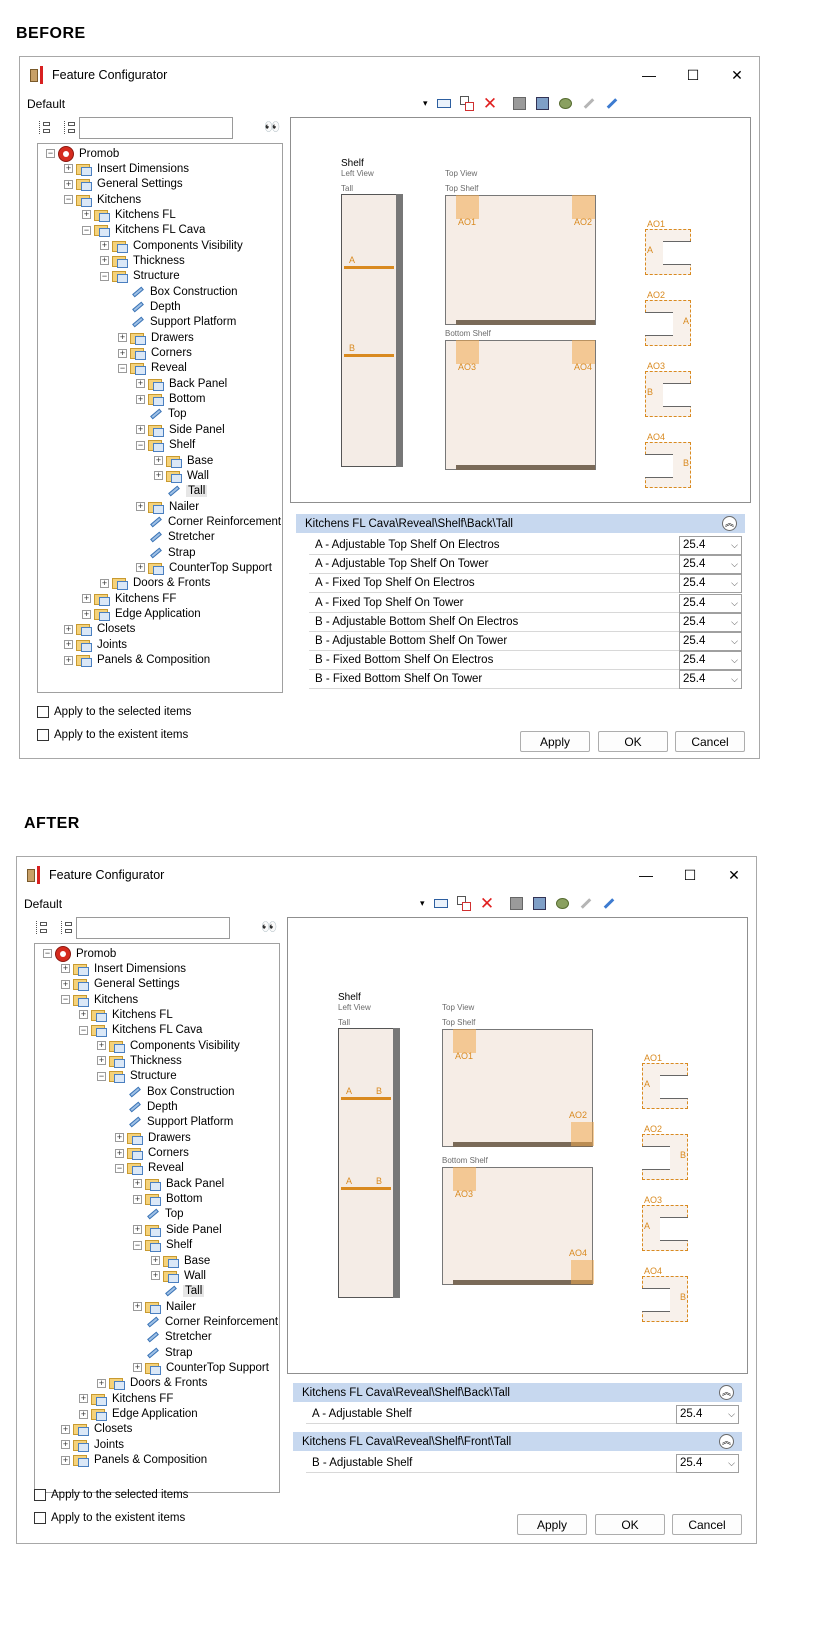 Image resolution: width=815 pixels, height=1635 pixels. I want to click on tree-item: − Structure, so click(137, 1076).